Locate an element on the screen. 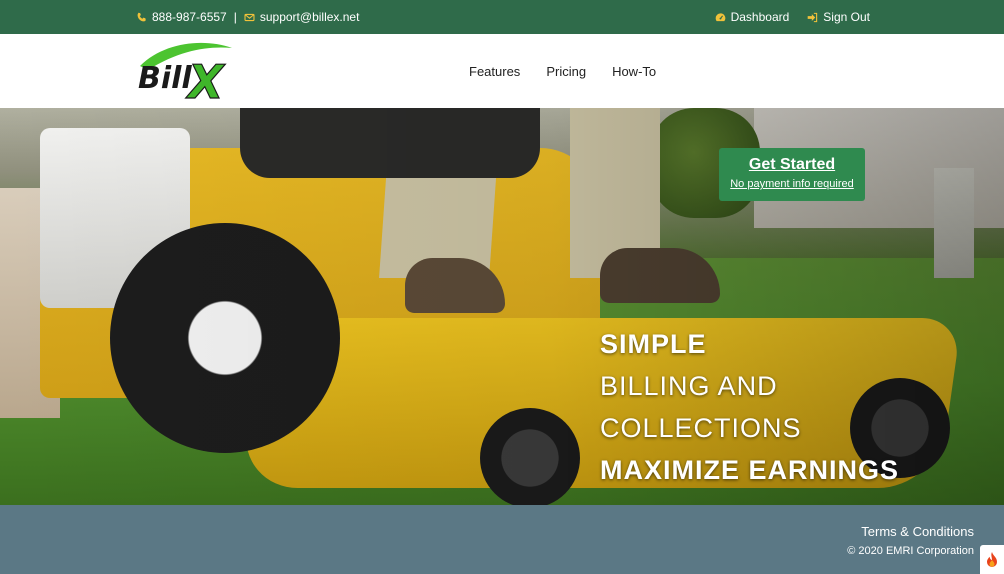 This screenshot has height=574, width=1004. get-started-button: Get Started No payment info required is located at coordinates (792, 174).